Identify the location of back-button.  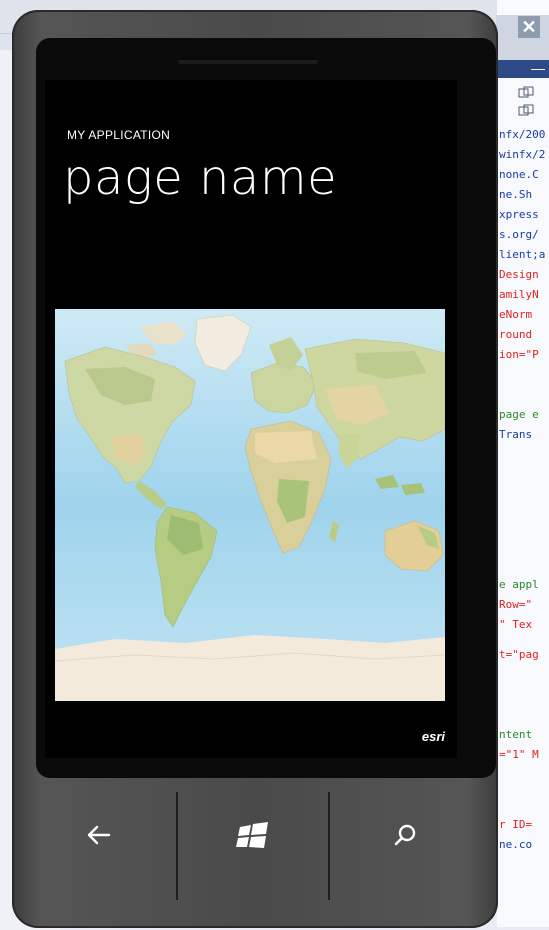
(99, 835).